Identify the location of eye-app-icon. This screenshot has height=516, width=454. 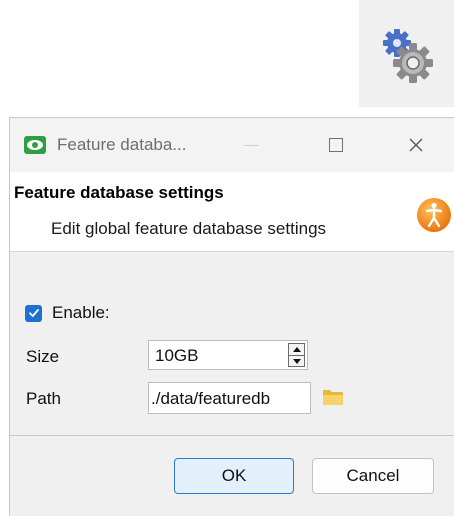
(35, 145).